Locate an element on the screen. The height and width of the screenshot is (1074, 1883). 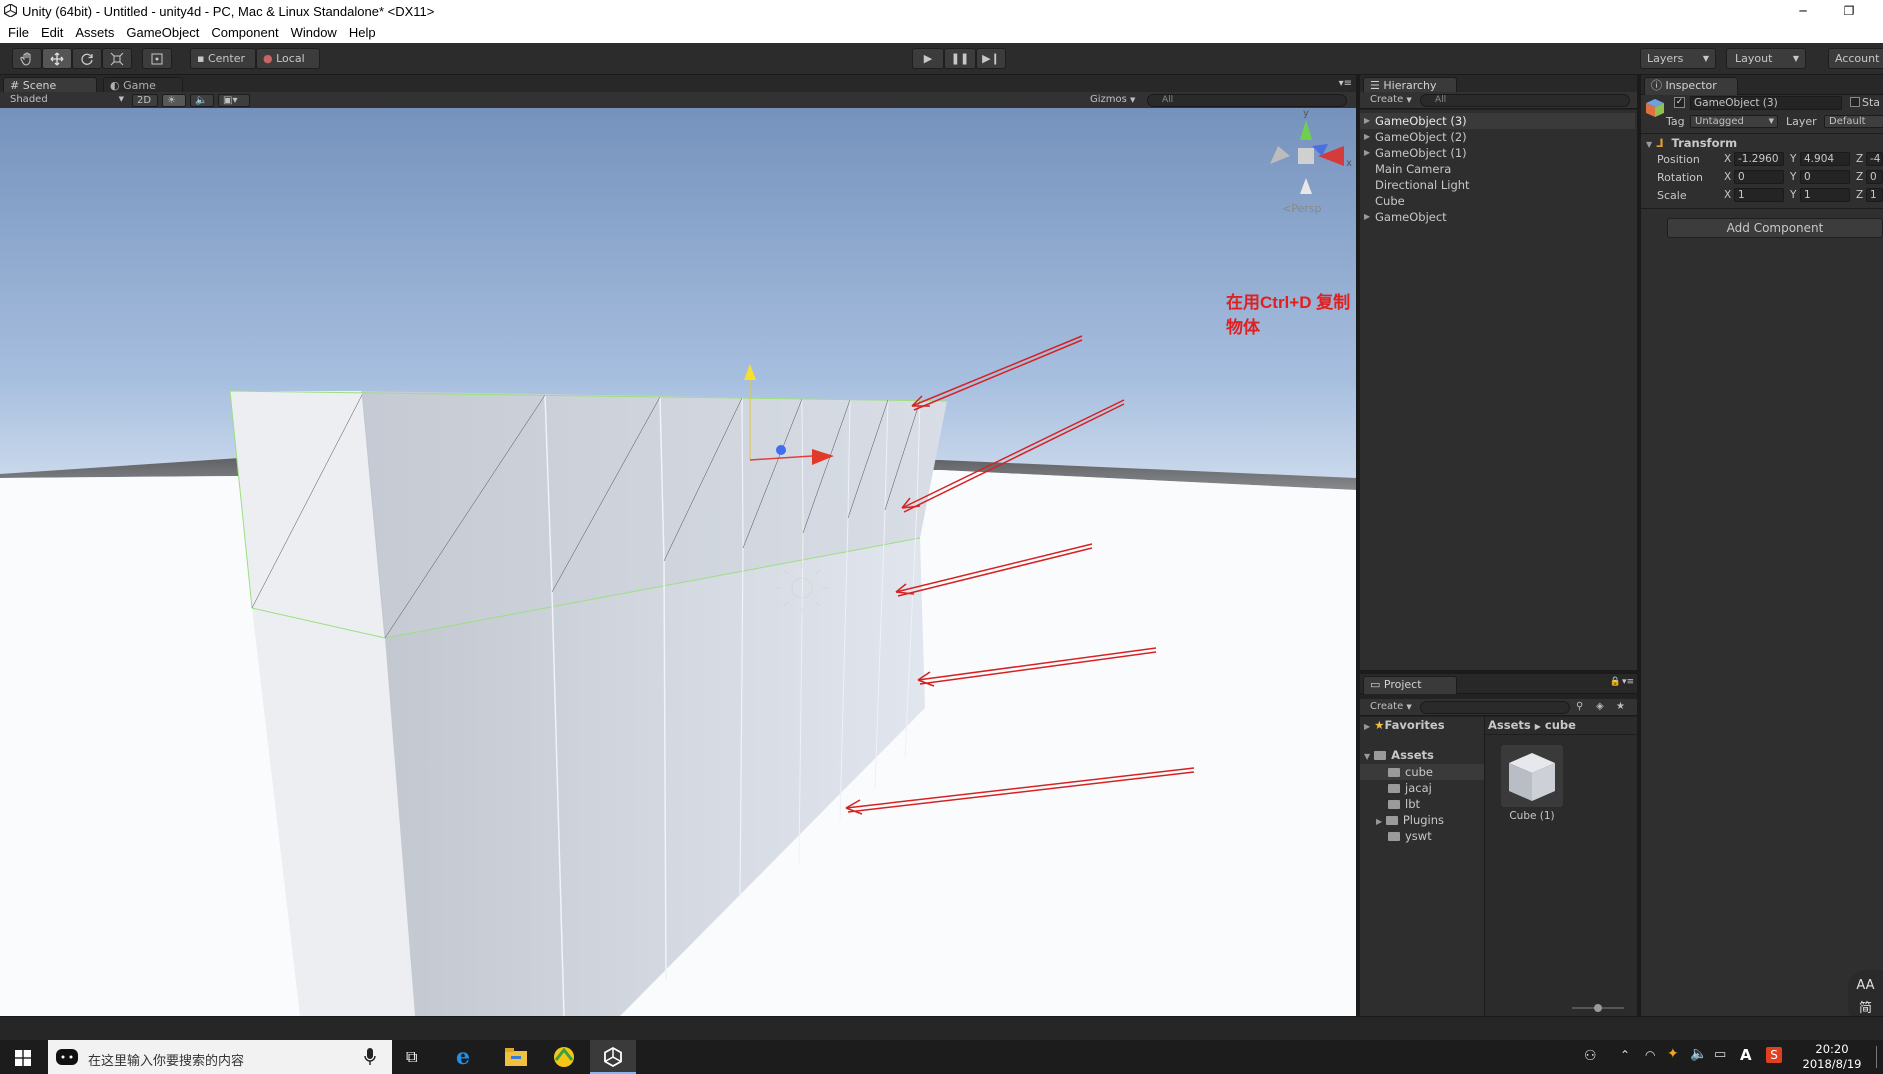
favorites-item: ▶ ★Favorites is located at coordinates (1404, 725).